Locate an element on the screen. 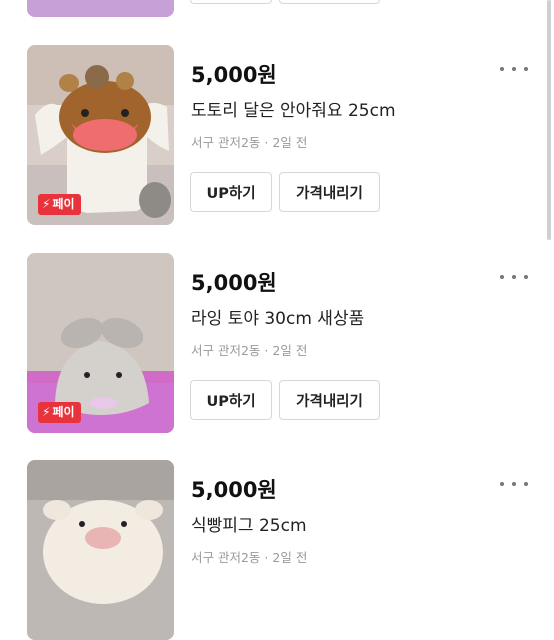 The height and width of the screenshot is (640, 554). listing-title: 도토리 달은 안아줘요 25cm is located at coordinates (293, 108).